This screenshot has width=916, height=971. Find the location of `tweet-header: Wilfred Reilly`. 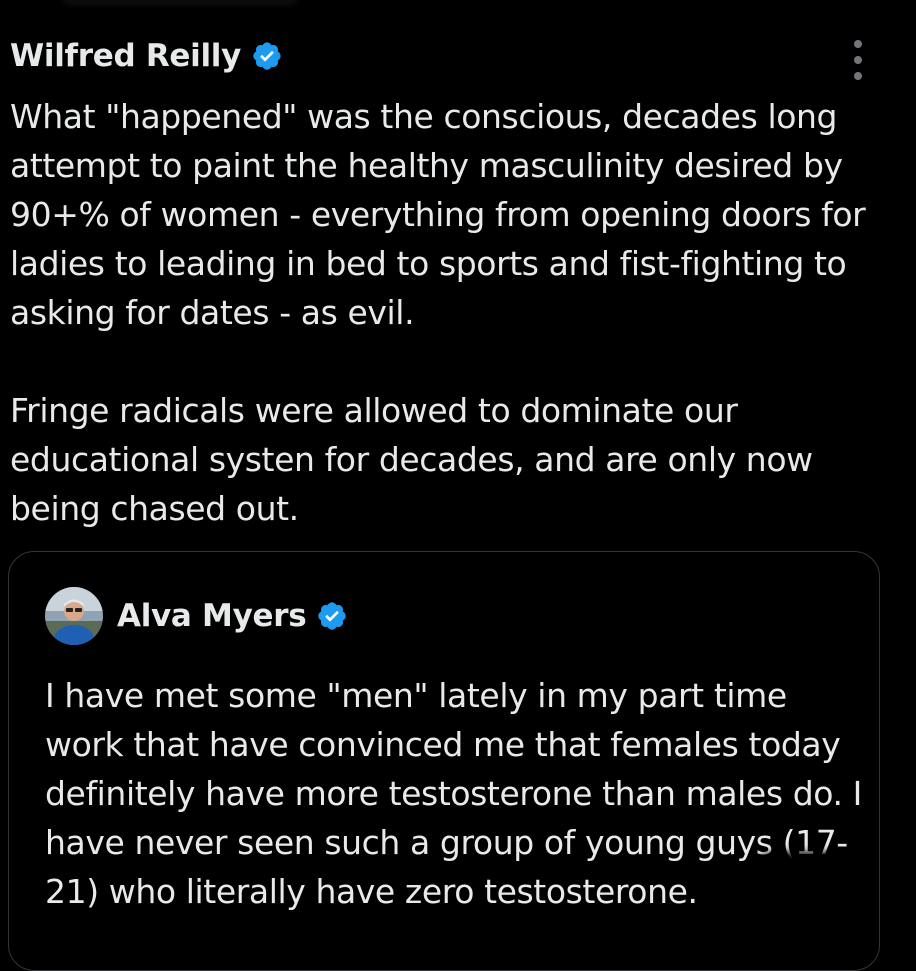

tweet-header: Wilfred Reilly is located at coordinates (146, 56).